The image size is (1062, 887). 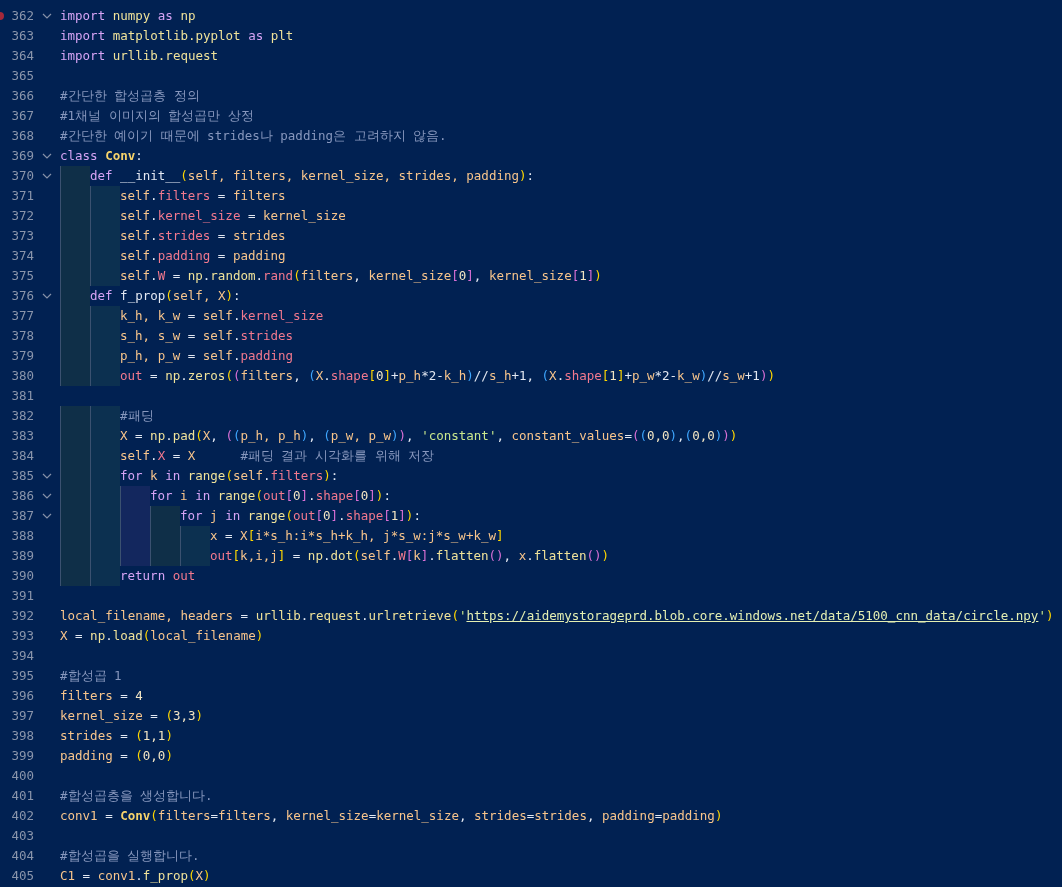 What do you see at coordinates (312, 176) in the screenshot?
I see `code-line: def __init__(self, filters, kernel_size, strides, padding):` at bounding box center [312, 176].